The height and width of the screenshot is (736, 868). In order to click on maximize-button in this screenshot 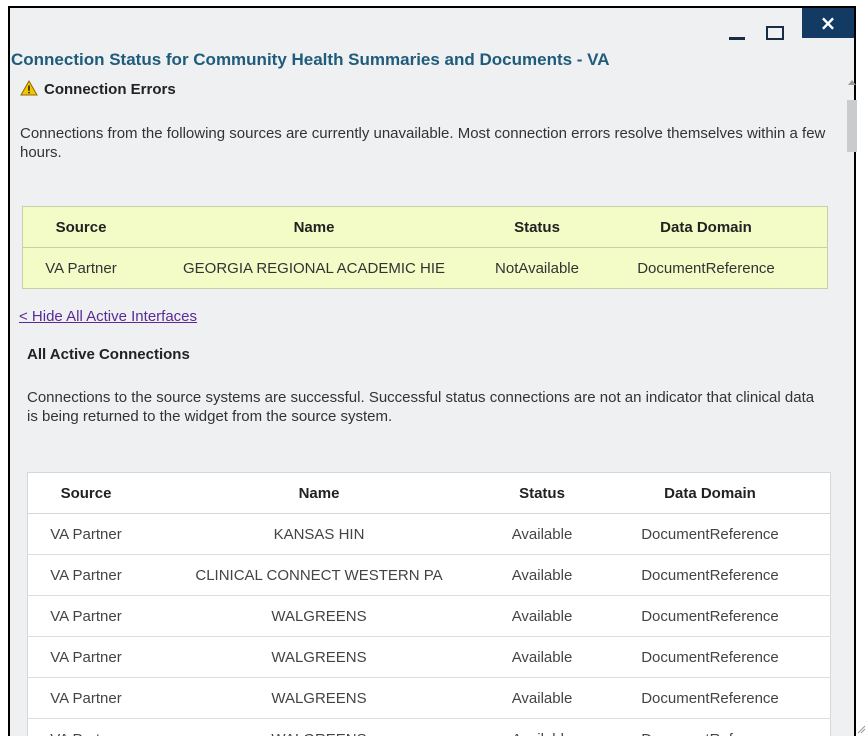, I will do `click(777, 26)`.